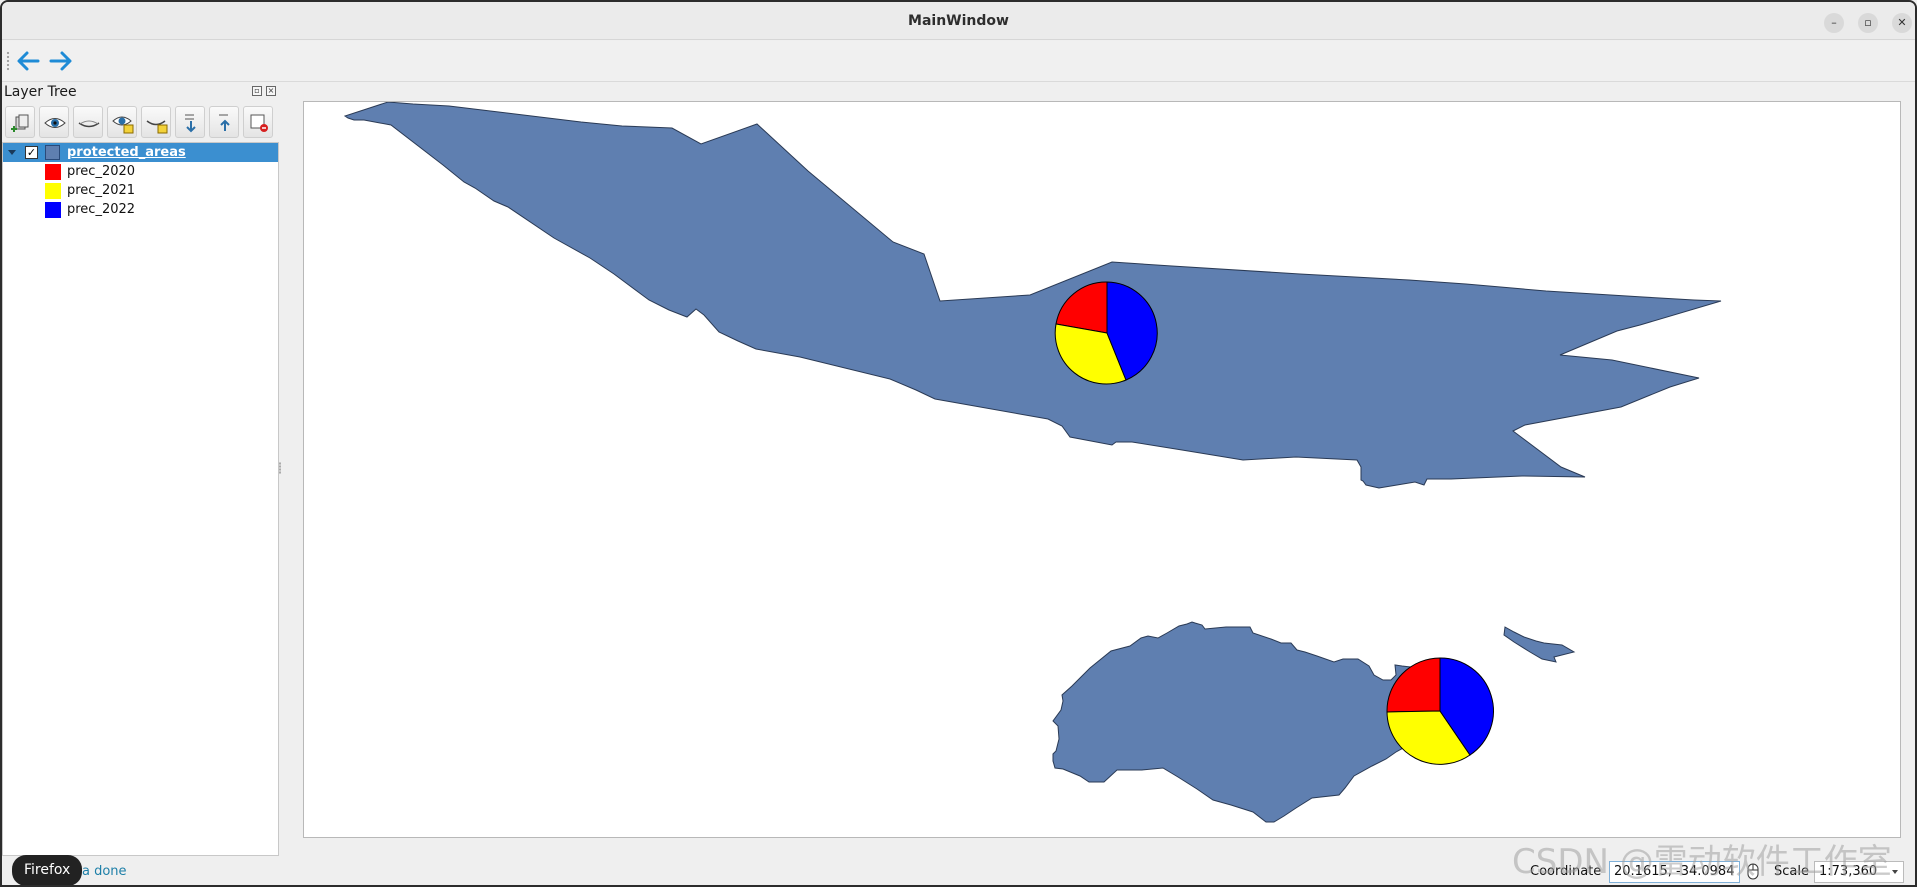  I want to click on close-button: ✕, so click(1902, 23).